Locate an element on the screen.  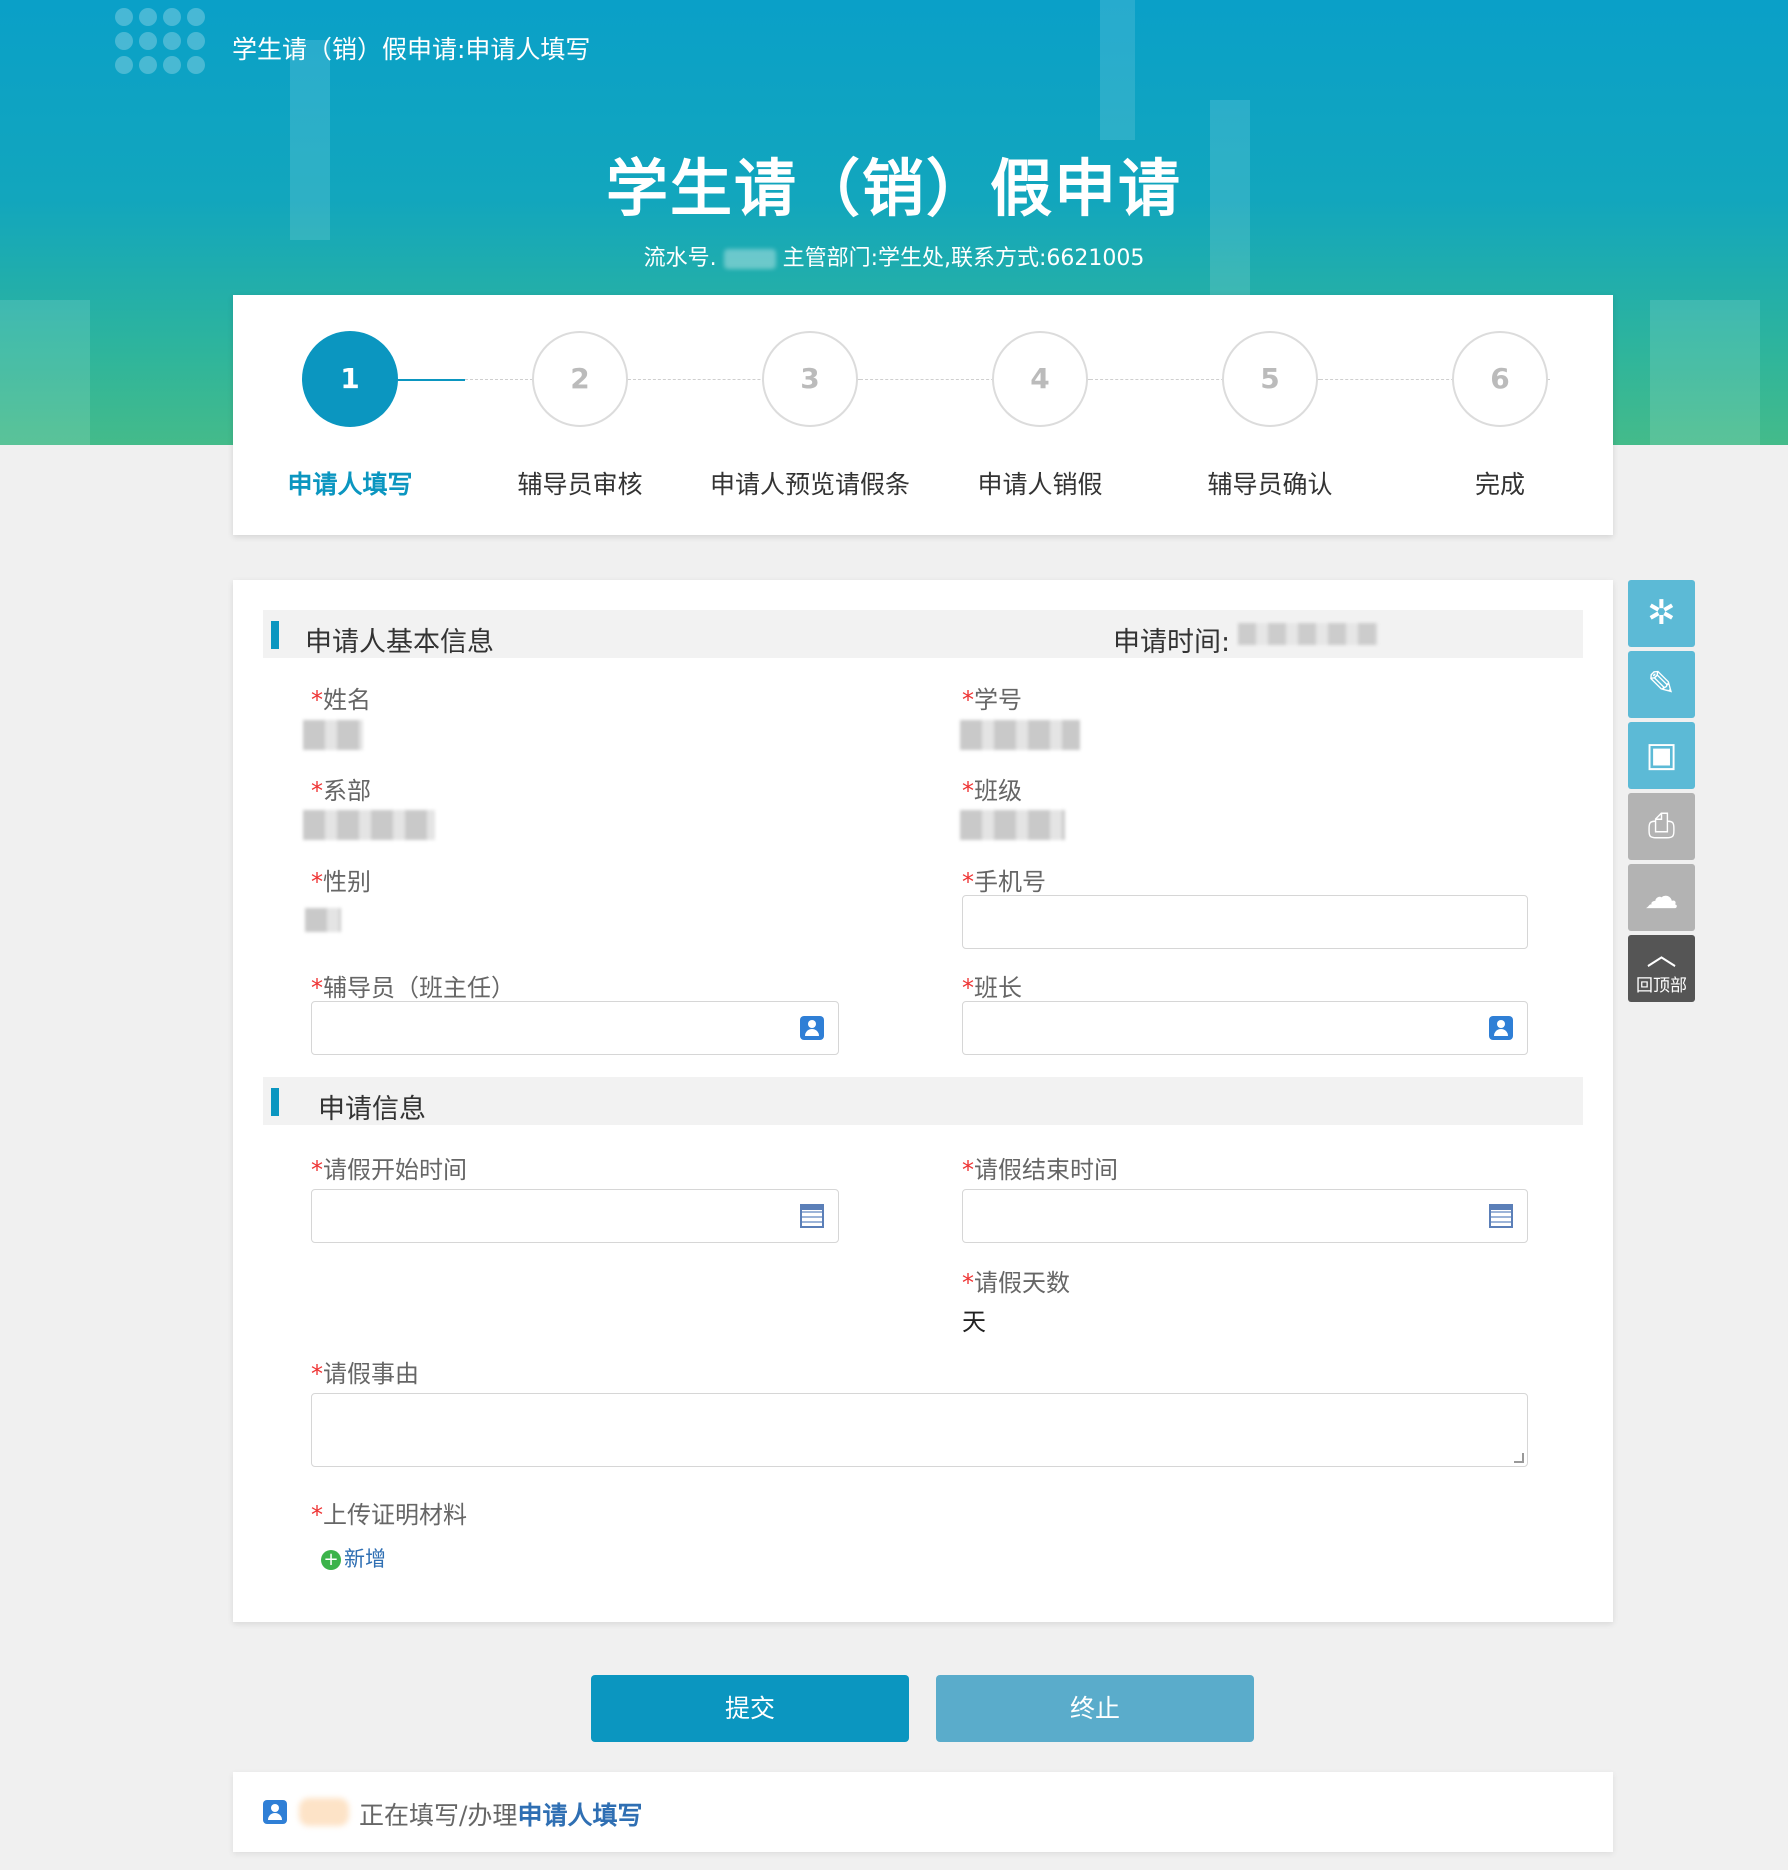
apply-time-value-redacted is located at coordinates (1308, 634).